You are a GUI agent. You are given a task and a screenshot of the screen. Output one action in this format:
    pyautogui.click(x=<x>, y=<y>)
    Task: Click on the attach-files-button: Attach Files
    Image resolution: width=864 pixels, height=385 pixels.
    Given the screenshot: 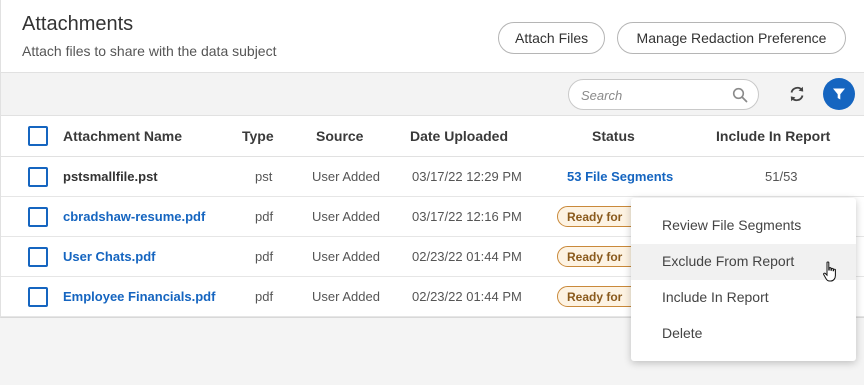 What is the action you would take?
    pyautogui.click(x=551, y=38)
    